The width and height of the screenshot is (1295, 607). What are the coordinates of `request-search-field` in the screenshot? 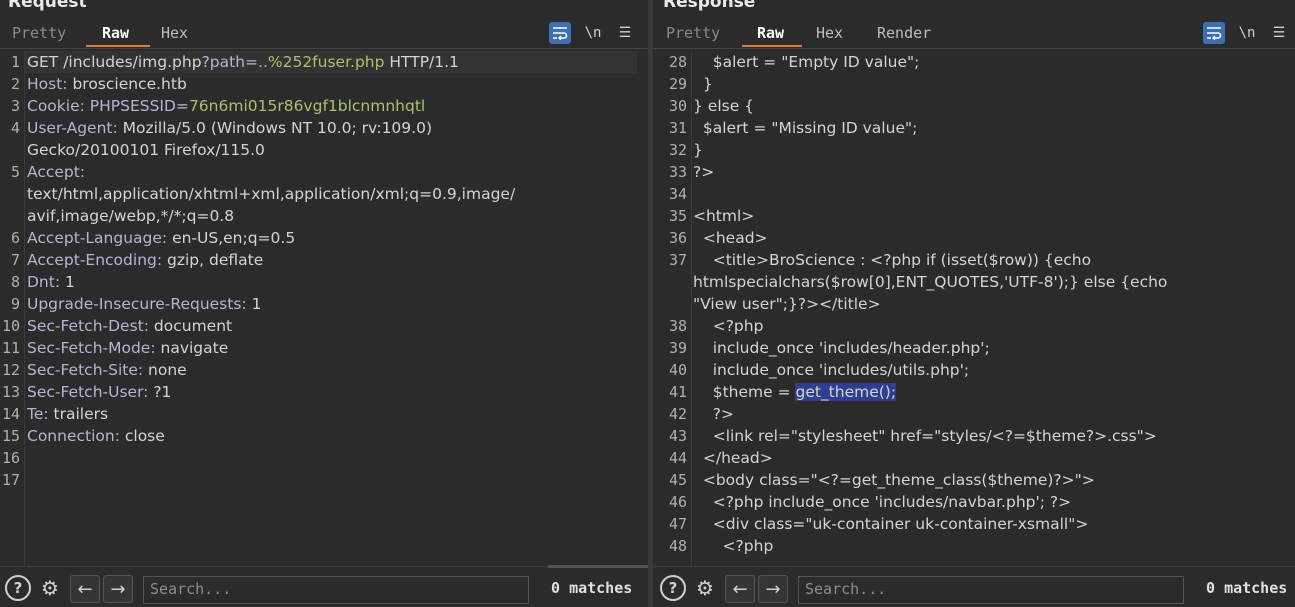 It's located at (336, 590).